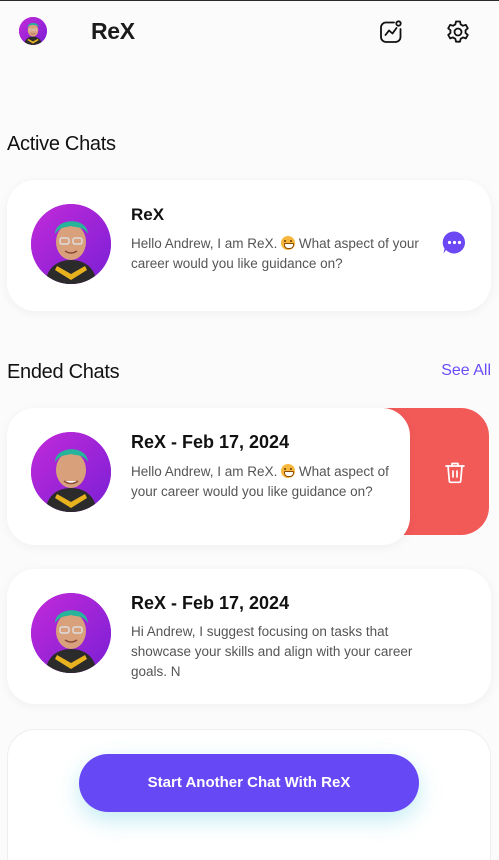  What do you see at coordinates (458, 32) in the screenshot?
I see `gear-icon` at bounding box center [458, 32].